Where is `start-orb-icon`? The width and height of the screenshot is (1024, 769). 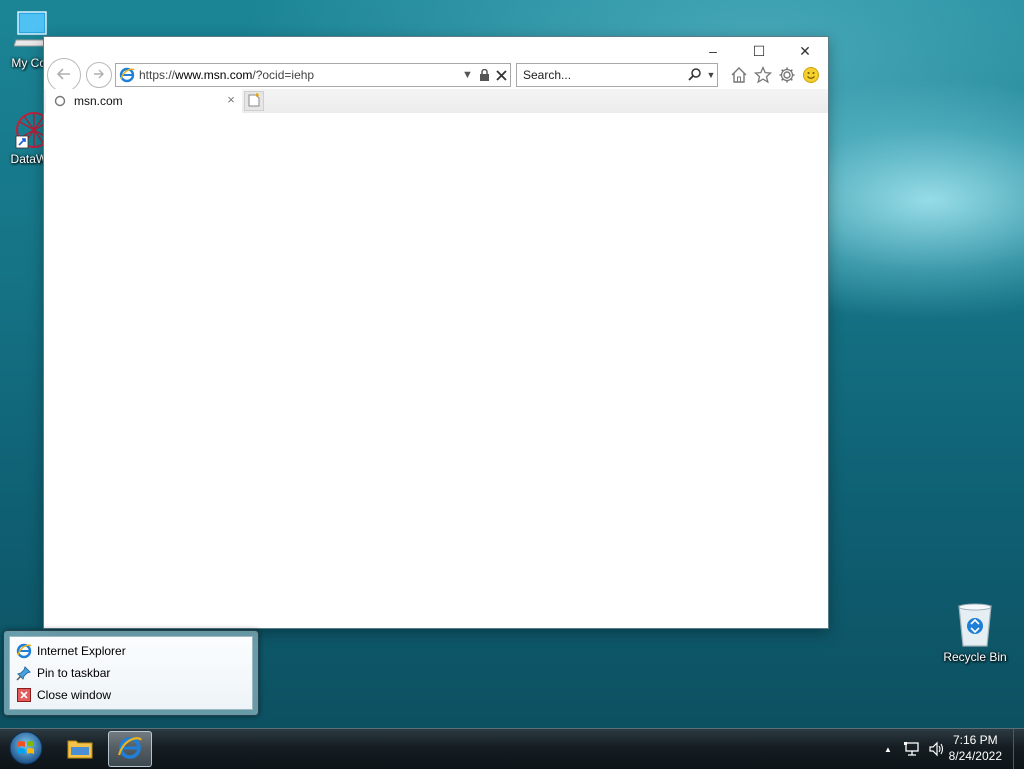
start-orb-icon is located at coordinates (26, 749).